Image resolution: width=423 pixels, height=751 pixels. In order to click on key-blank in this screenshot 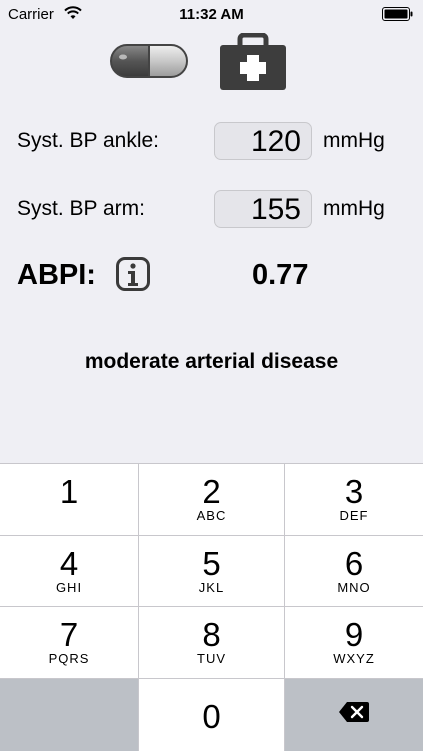, I will do `click(69, 715)`.